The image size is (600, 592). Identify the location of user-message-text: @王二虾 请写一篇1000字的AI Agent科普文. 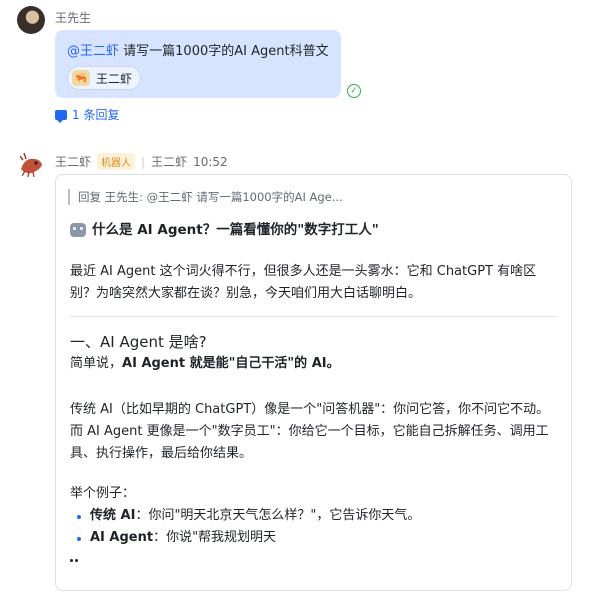
(198, 49).